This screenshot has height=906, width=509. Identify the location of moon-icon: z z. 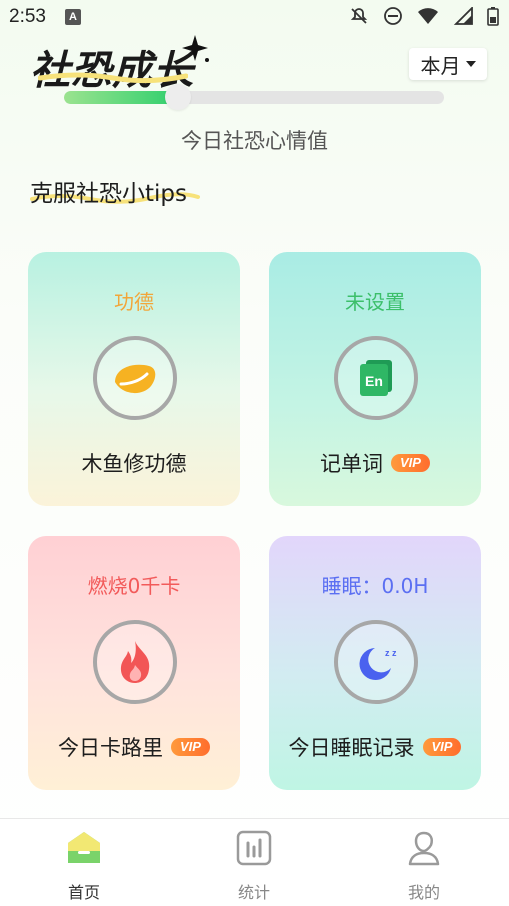
(376, 662).